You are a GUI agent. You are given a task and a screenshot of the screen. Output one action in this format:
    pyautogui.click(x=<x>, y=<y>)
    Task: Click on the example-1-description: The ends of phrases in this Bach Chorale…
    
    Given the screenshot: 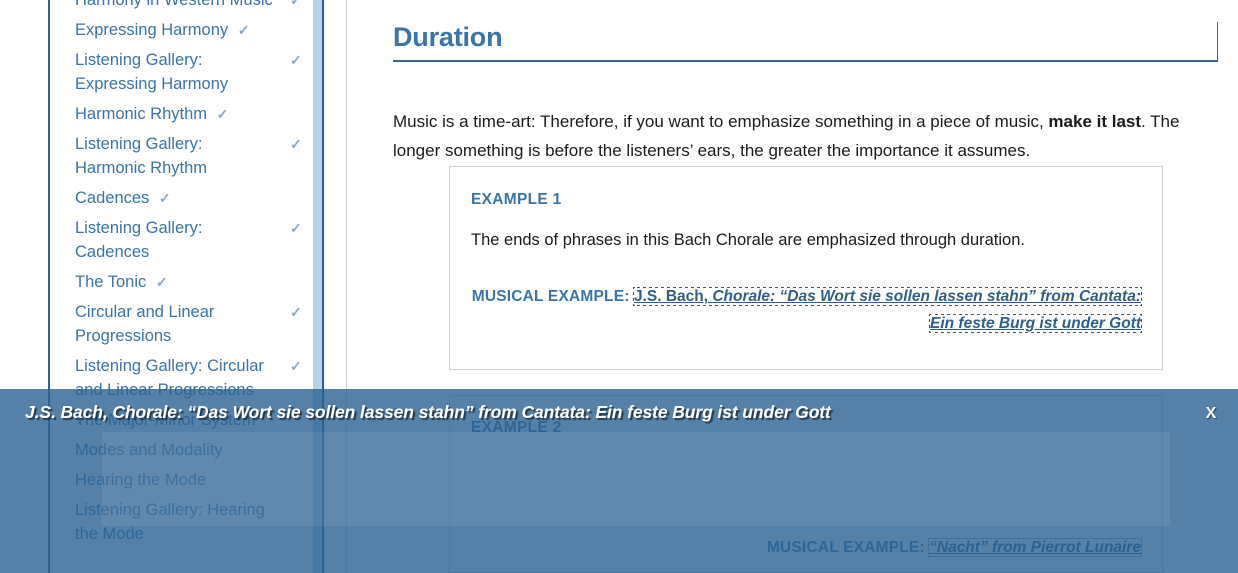 What is the action you would take?
    pyautogui.click(x=748, y=240)
    